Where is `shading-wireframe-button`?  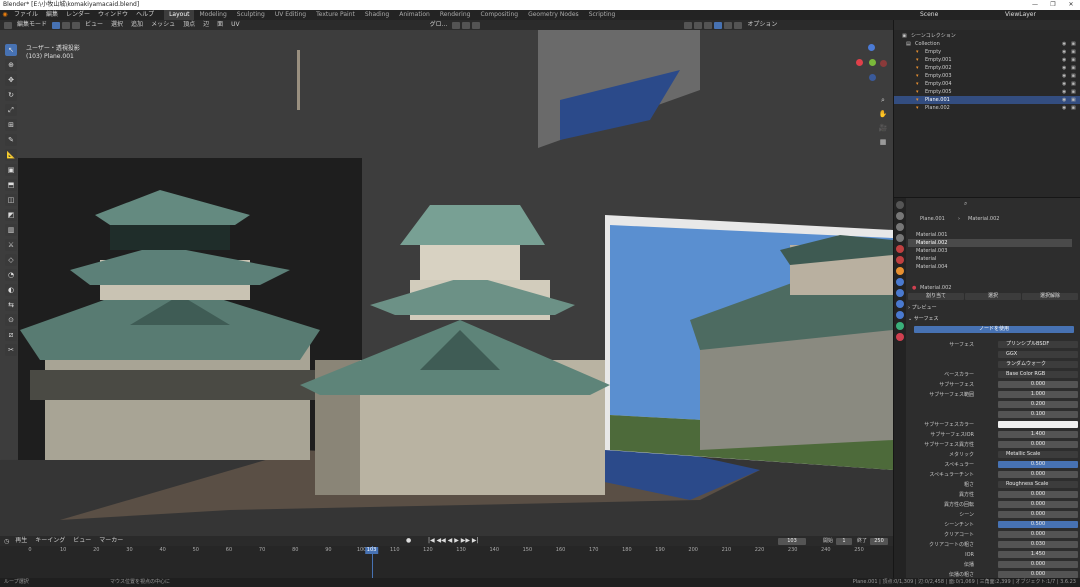 shading-wireframe-button is located at coordinates (708, 25).